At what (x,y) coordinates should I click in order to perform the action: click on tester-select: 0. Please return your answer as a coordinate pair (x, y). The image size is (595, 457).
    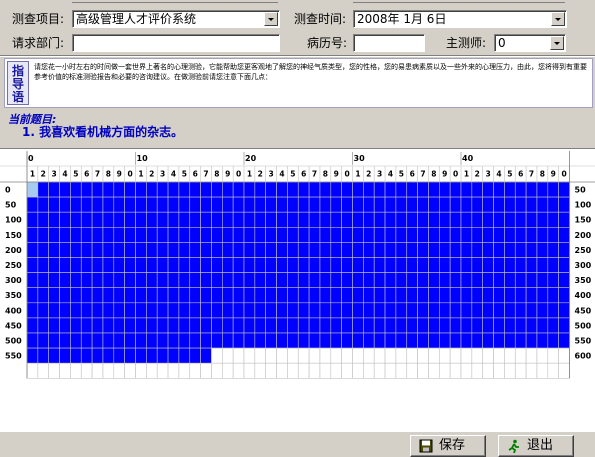
    Looking at the image, I should click on (530, 43).